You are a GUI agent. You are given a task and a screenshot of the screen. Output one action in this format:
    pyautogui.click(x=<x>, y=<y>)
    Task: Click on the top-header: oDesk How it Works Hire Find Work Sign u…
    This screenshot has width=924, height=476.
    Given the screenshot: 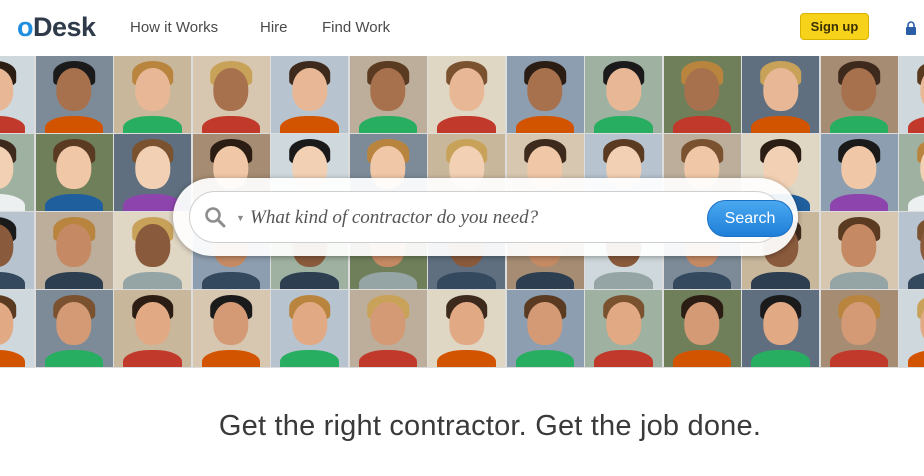 What is the action you would take?
    pyautogui.click(x=462, y=28)
    